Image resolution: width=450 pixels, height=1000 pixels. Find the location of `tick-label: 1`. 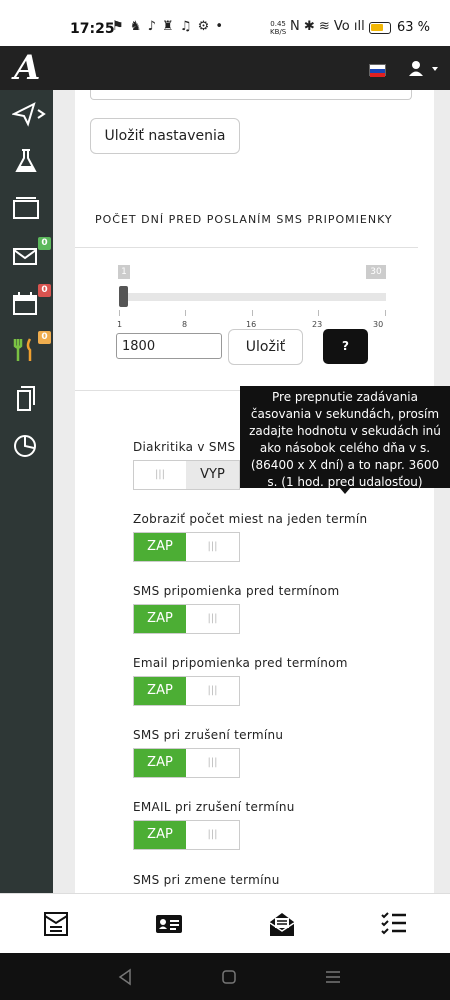

tick-label: 1 is located at coordinates (120, 324).